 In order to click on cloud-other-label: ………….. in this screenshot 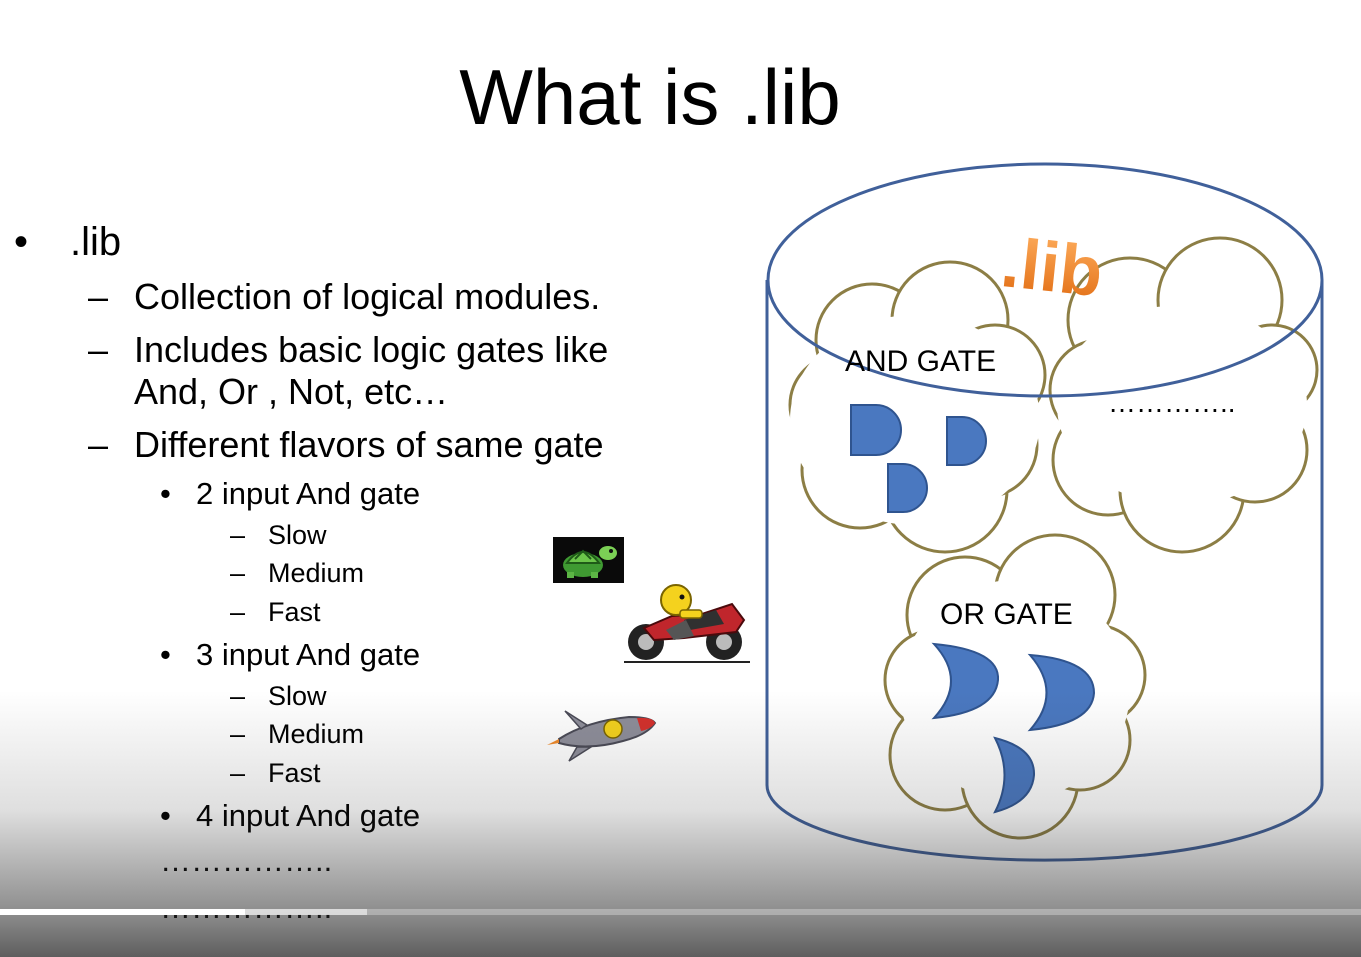, I will do `click(1172, 402)`.